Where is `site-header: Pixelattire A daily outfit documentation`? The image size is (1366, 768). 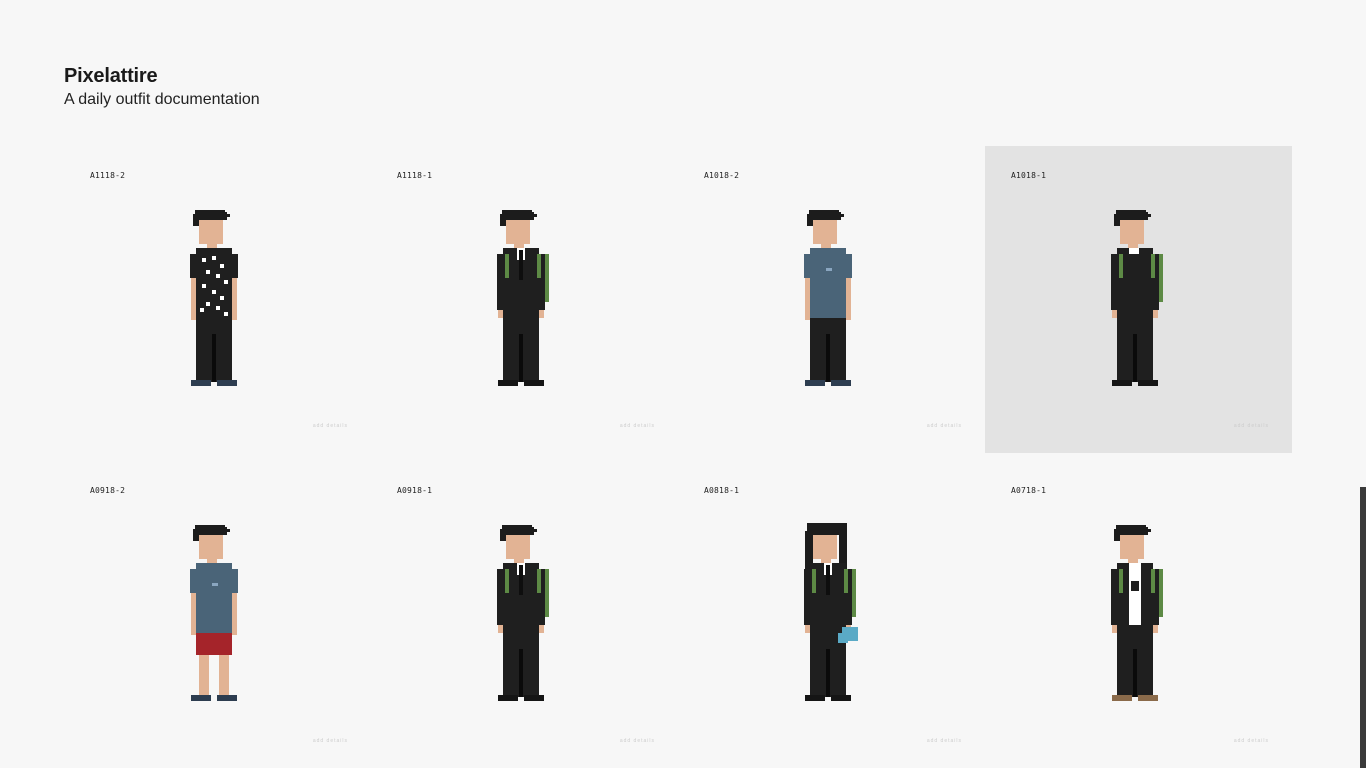 site-header: Pixelattire A daily outfit documentation is located at coordinates (162, 87).